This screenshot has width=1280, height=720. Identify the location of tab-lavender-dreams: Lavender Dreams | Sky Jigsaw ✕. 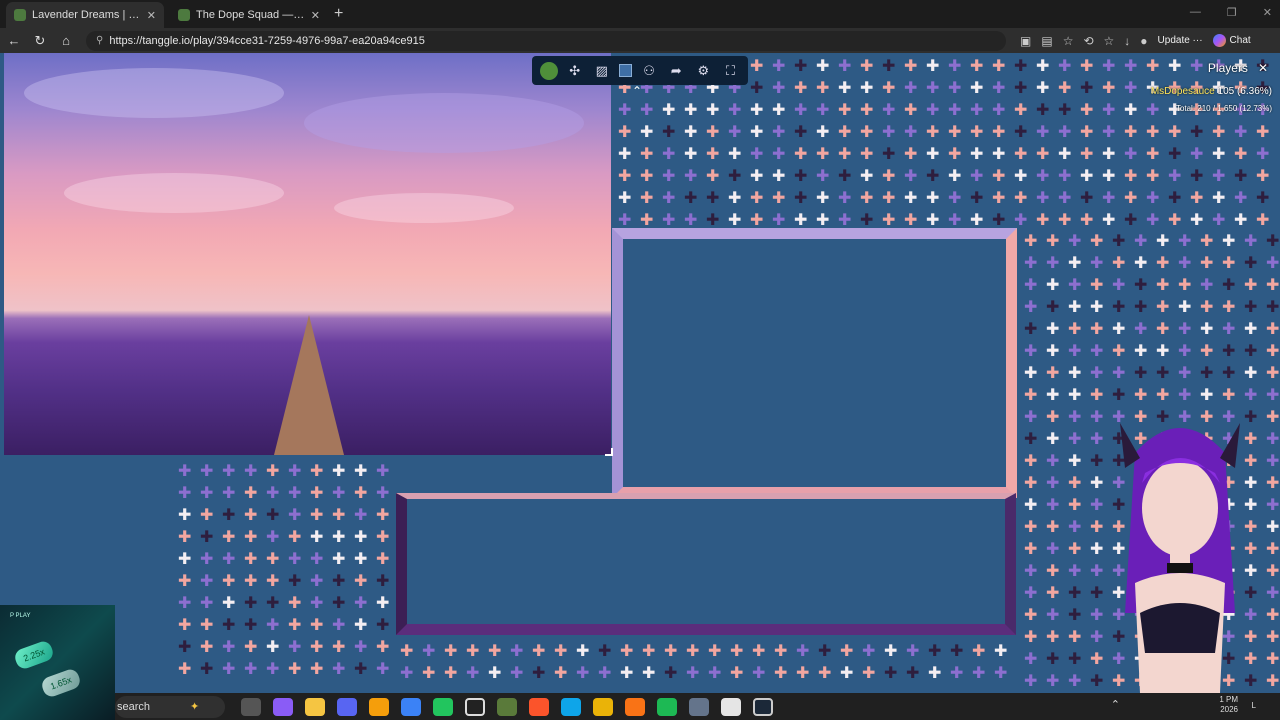
(85, 15).